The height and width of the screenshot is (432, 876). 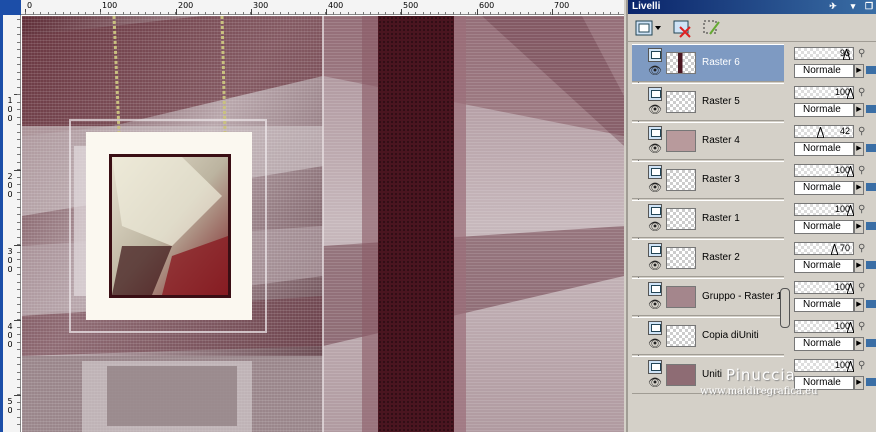 I want to click on menu-arrow-icon: ▾, so click(x=853, y=6).